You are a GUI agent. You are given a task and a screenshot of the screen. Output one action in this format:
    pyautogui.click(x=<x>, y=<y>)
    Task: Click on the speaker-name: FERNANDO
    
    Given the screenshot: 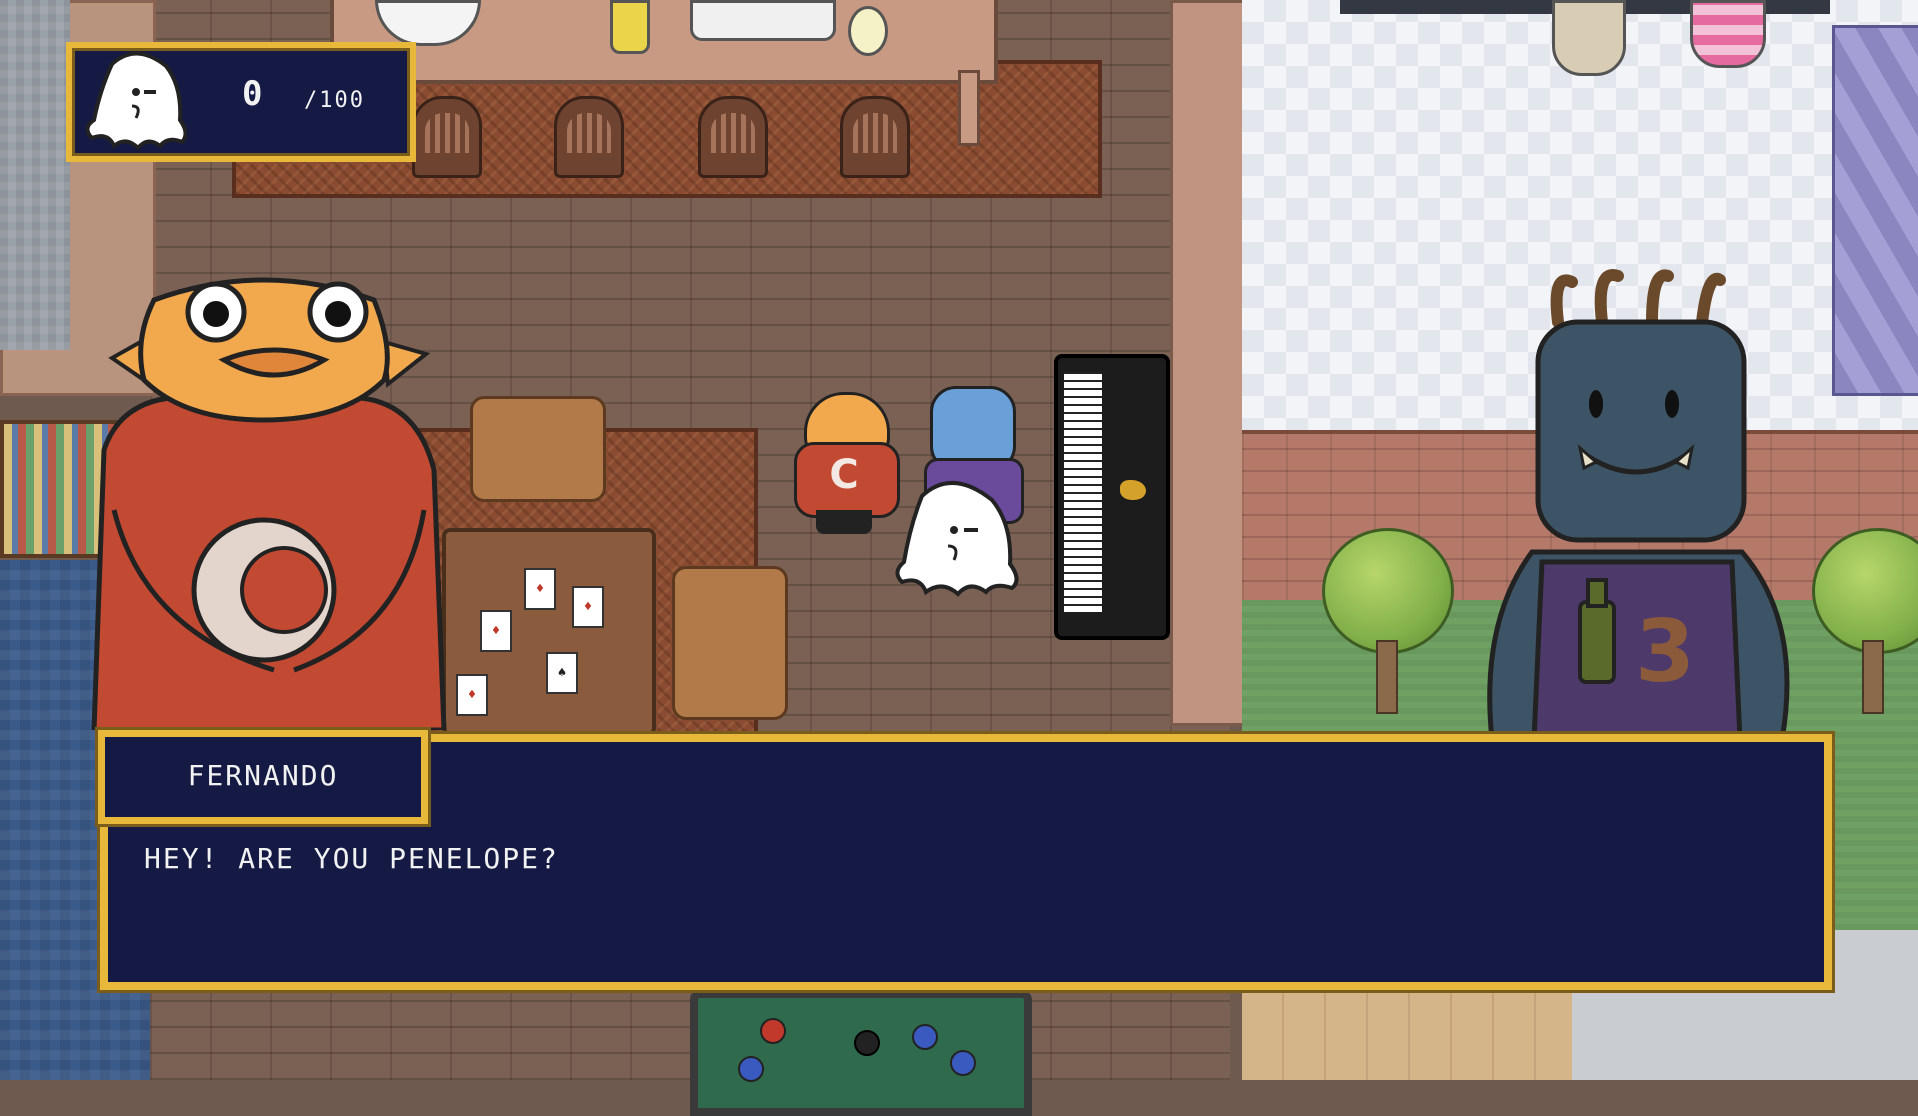 What is the action you would take?
    pyautogui.click(x=263, y=775)
    